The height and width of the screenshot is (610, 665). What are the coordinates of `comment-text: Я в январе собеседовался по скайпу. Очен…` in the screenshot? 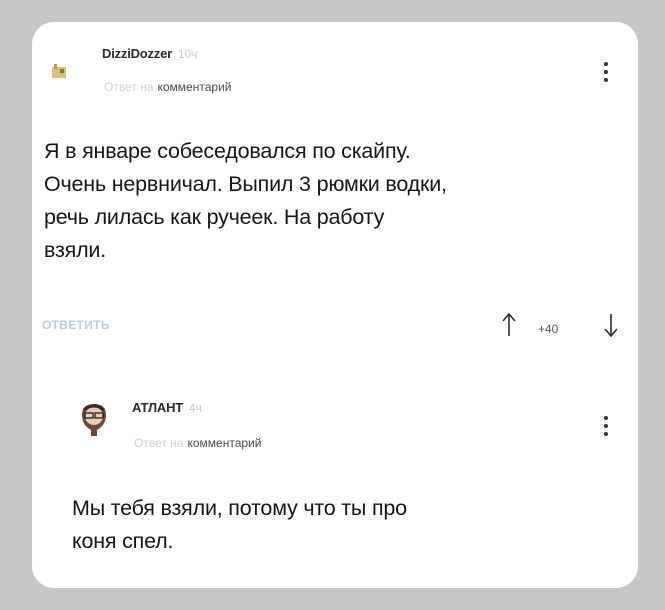 It's located at (245, 201).